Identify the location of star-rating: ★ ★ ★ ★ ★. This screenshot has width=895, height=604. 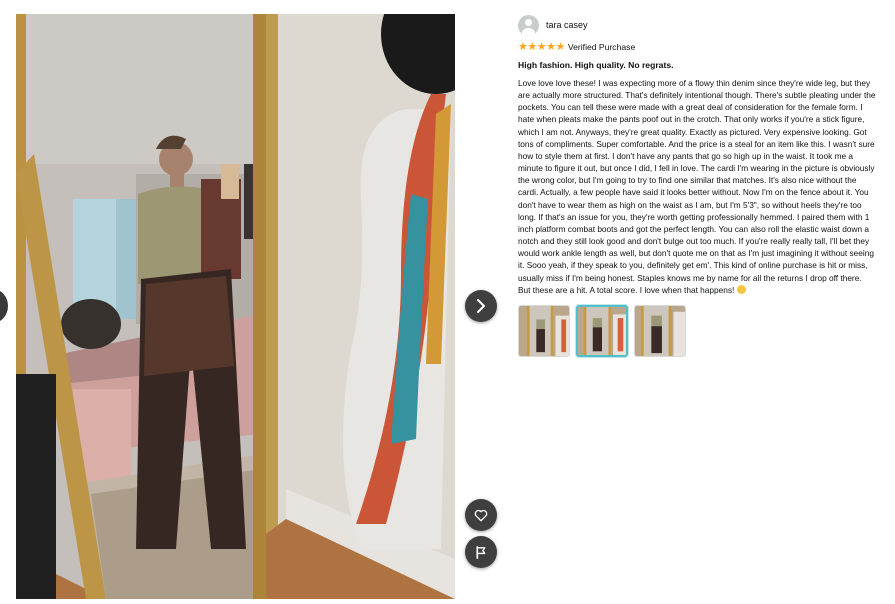
(542, 46).